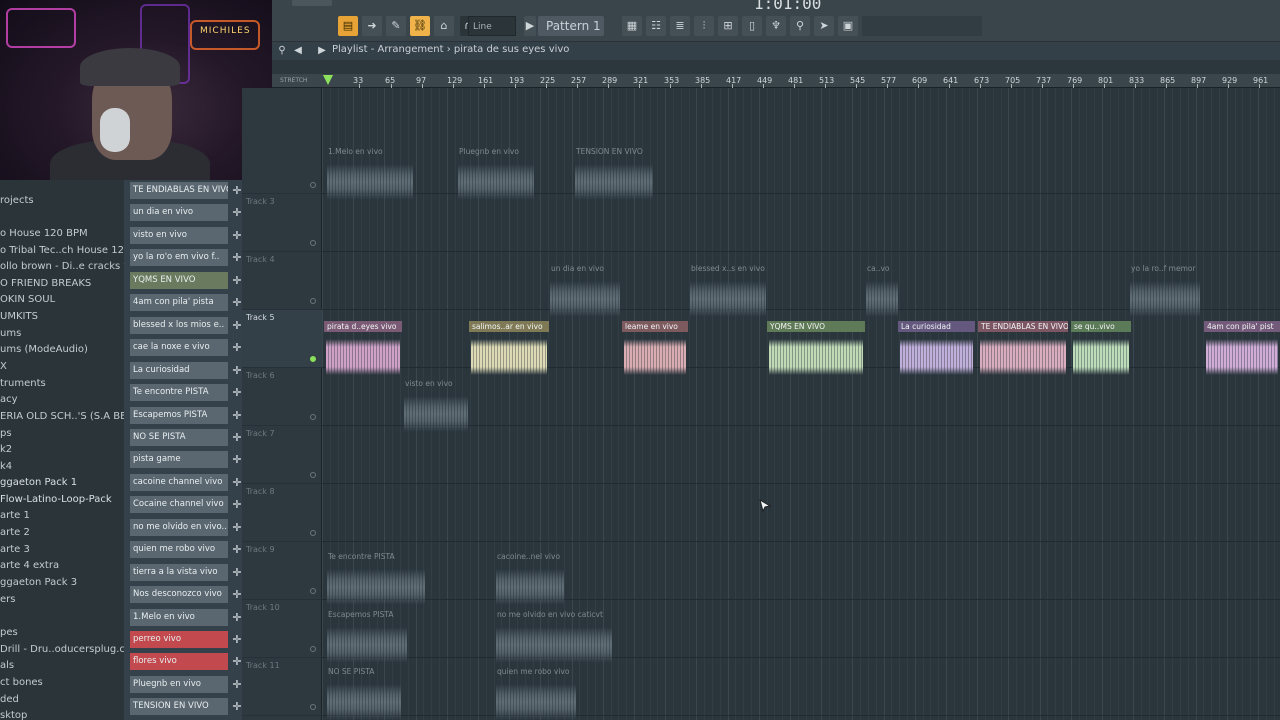  I want to click on audio-clip: visto en vivo, so click(436, 407).